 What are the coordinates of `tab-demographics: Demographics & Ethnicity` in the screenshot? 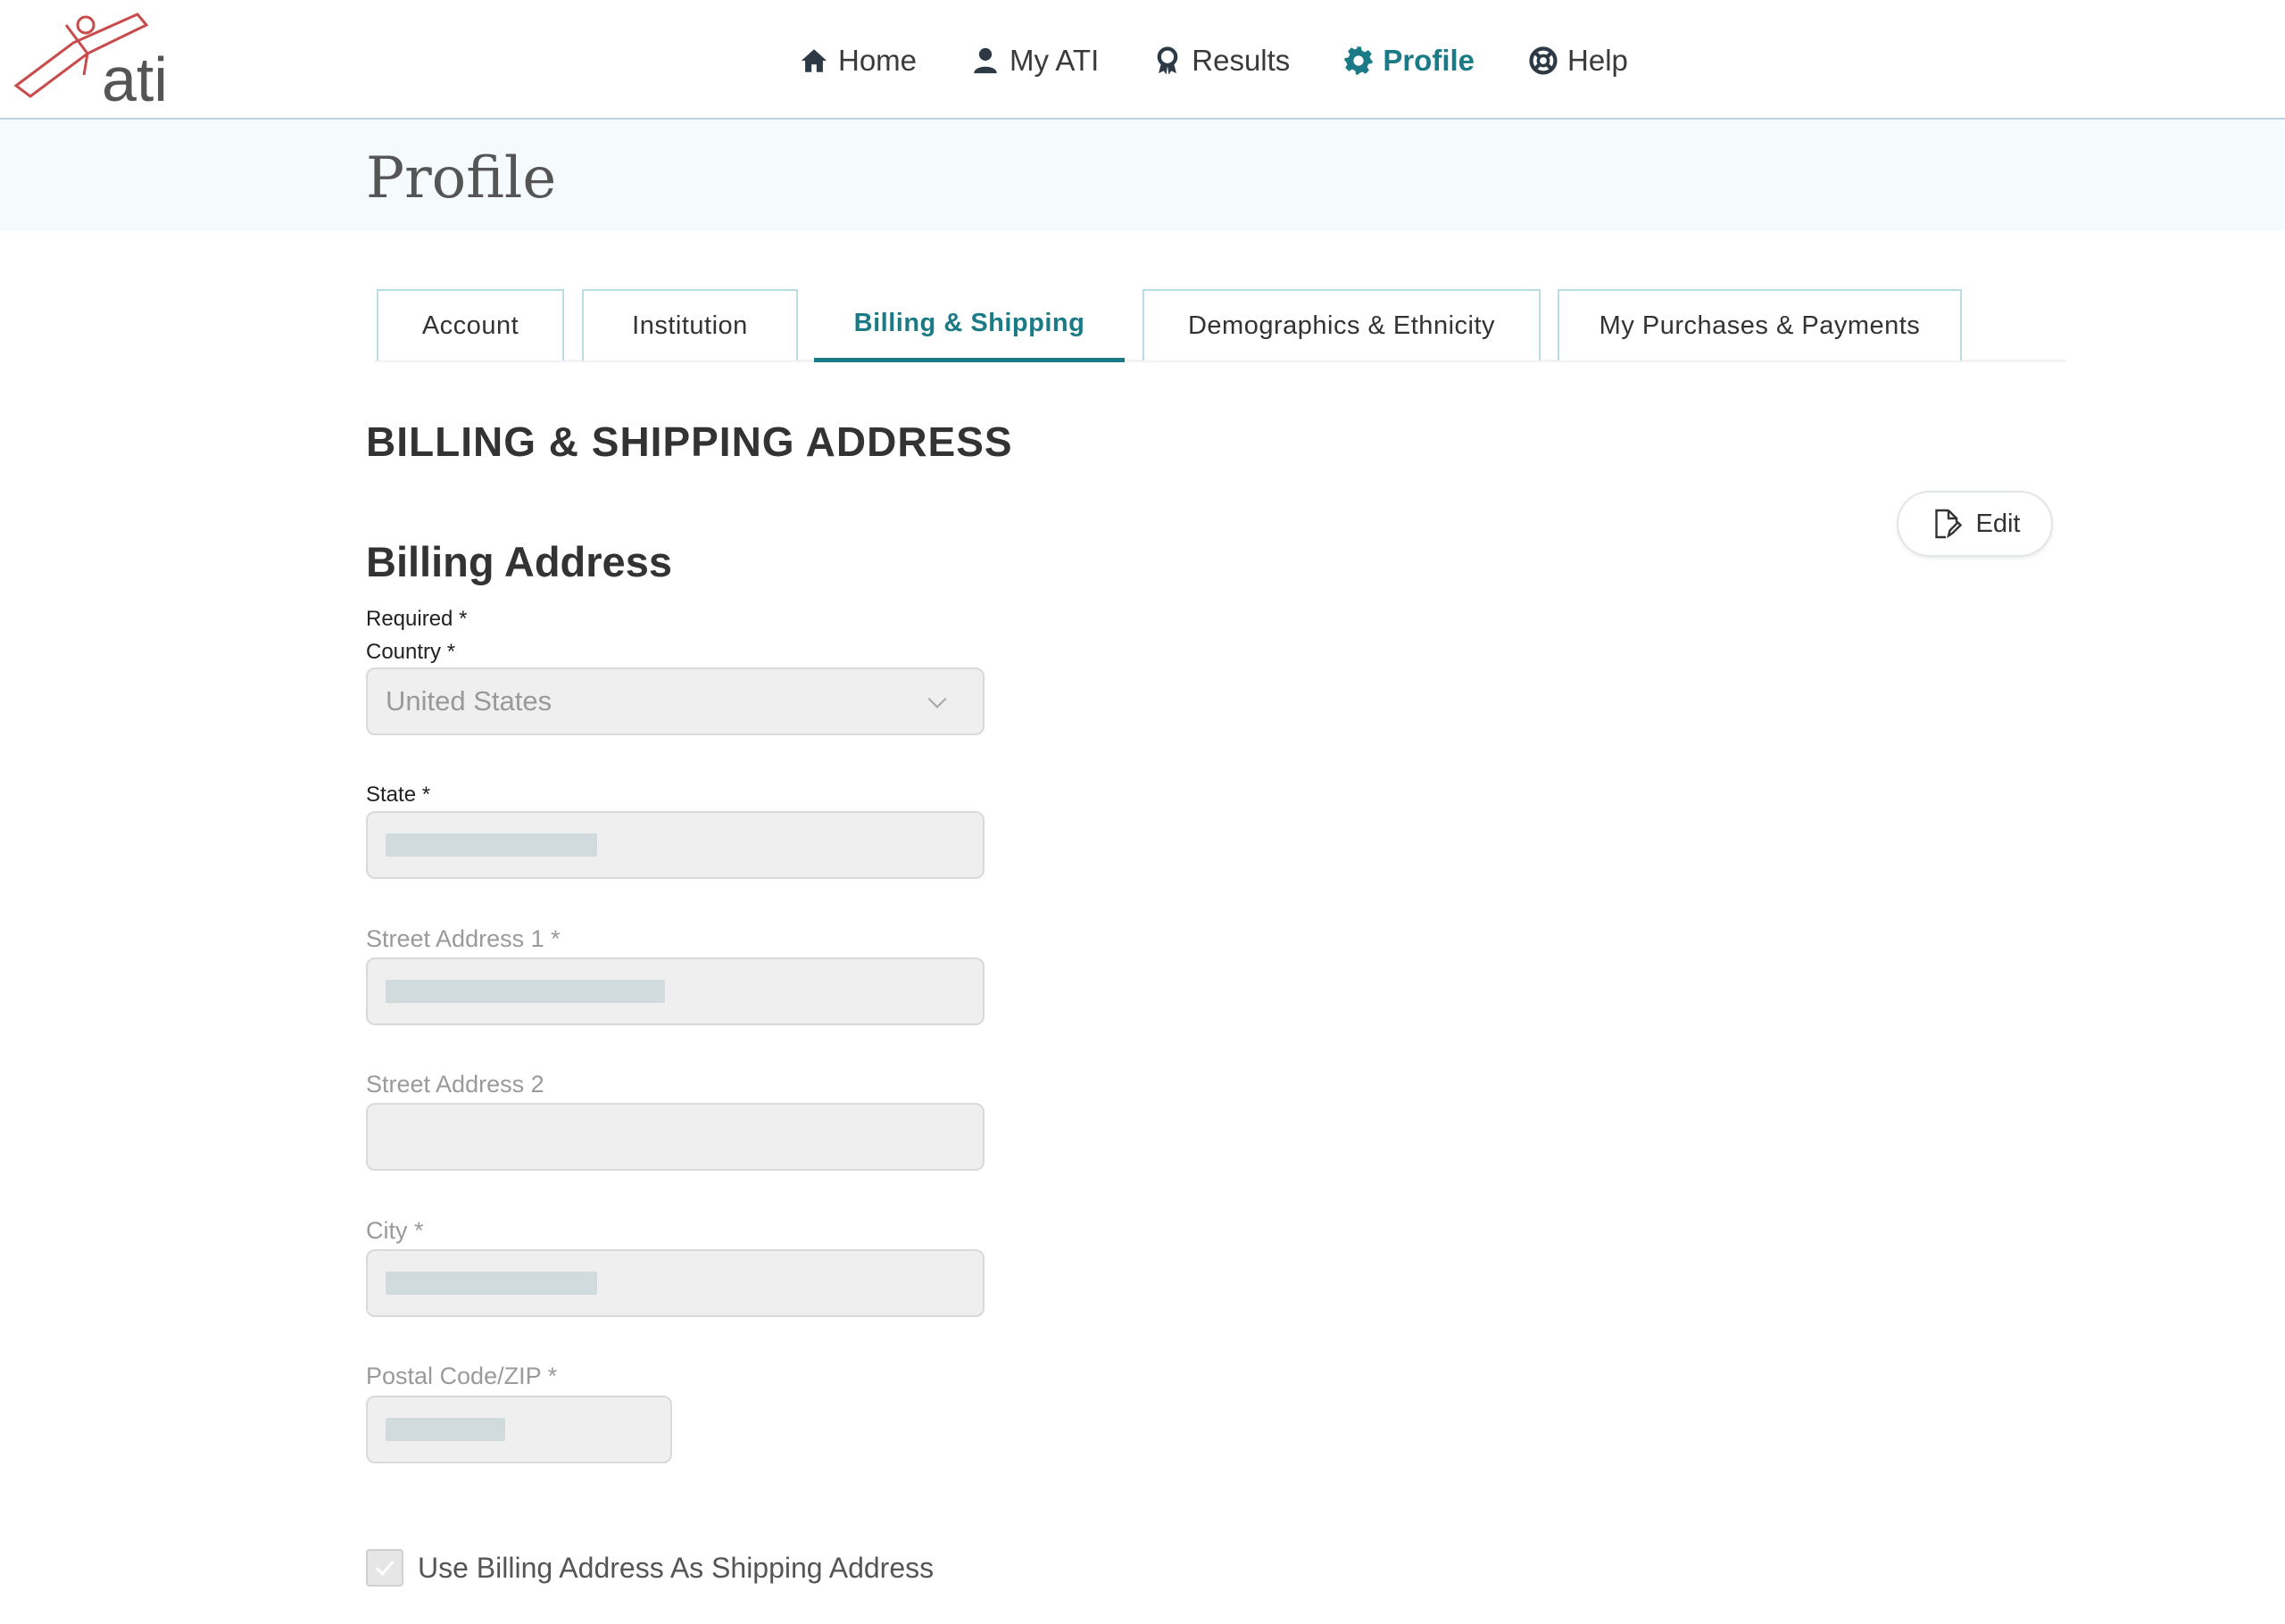 It's located at (1341, 324).